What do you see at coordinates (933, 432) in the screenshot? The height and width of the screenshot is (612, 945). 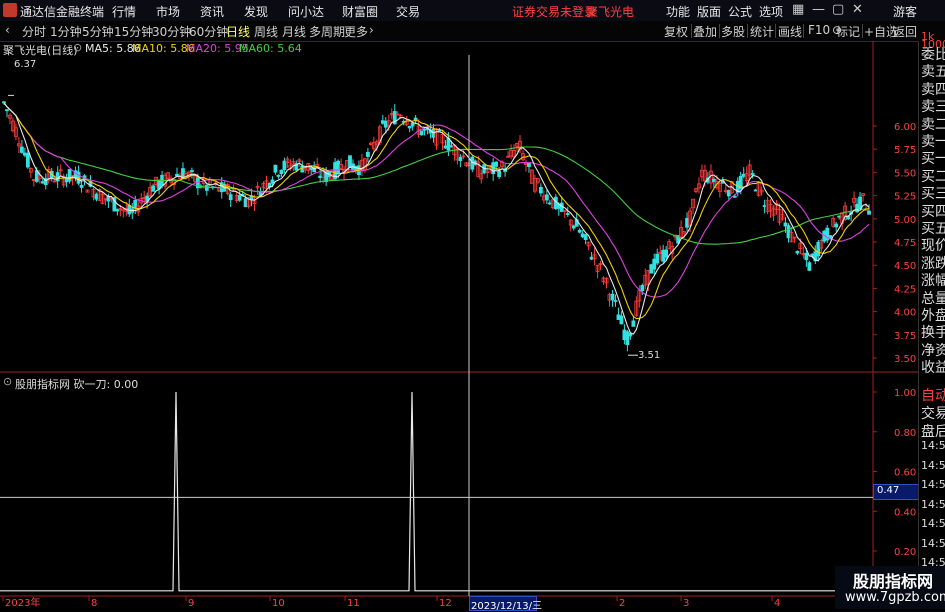 I see `side-item: 盘后` at bounding box center [933, 432].